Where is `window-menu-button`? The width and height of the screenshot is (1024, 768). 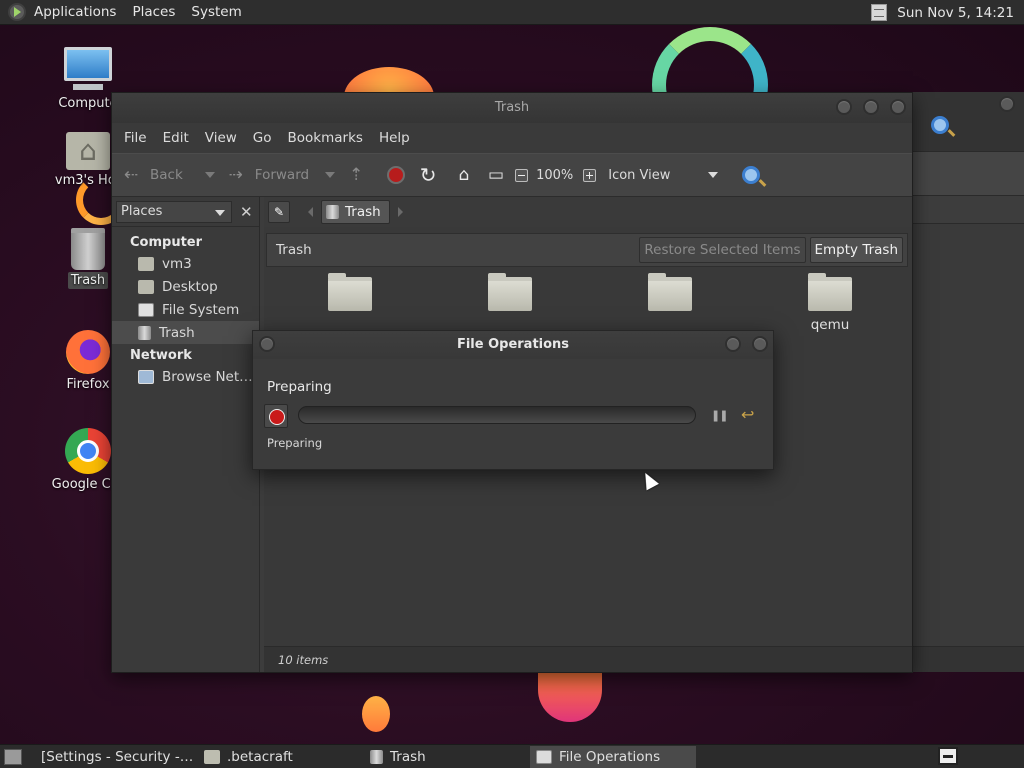 window-menu-button is located at coordinates (267, 344).